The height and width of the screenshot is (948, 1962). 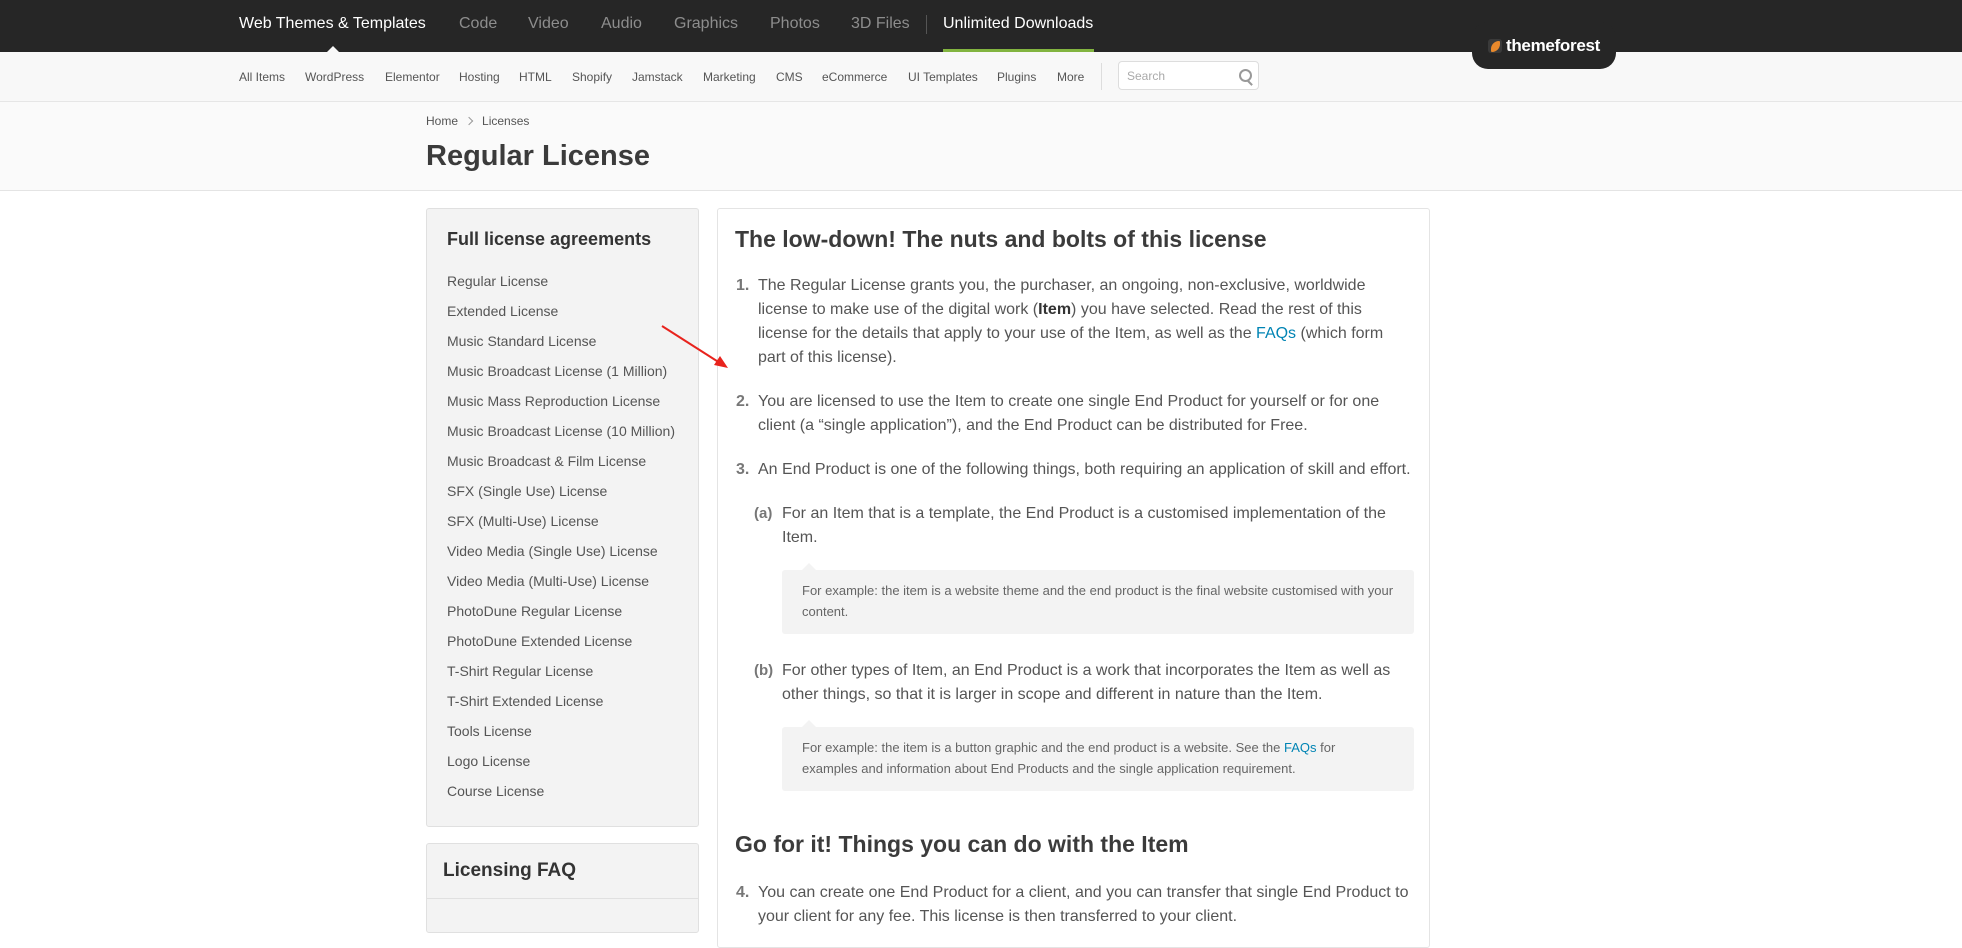 I want to click on sidebar-item-video-multi: Video Media (Multi-Use) License, so click(x=548, y=581).